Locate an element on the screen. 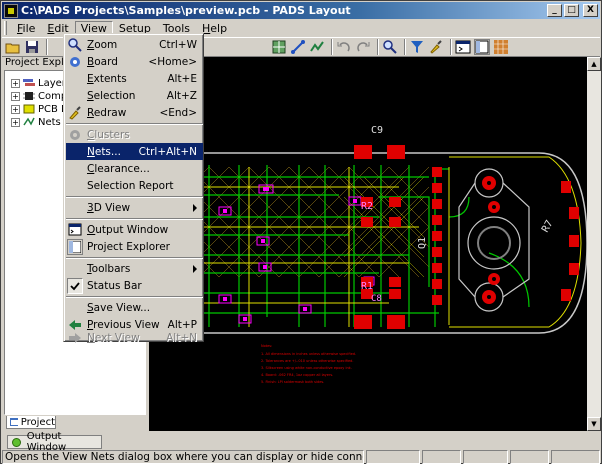 This screenshot has height=464, width=602. nets-icon is located at coordinates (29, 121).